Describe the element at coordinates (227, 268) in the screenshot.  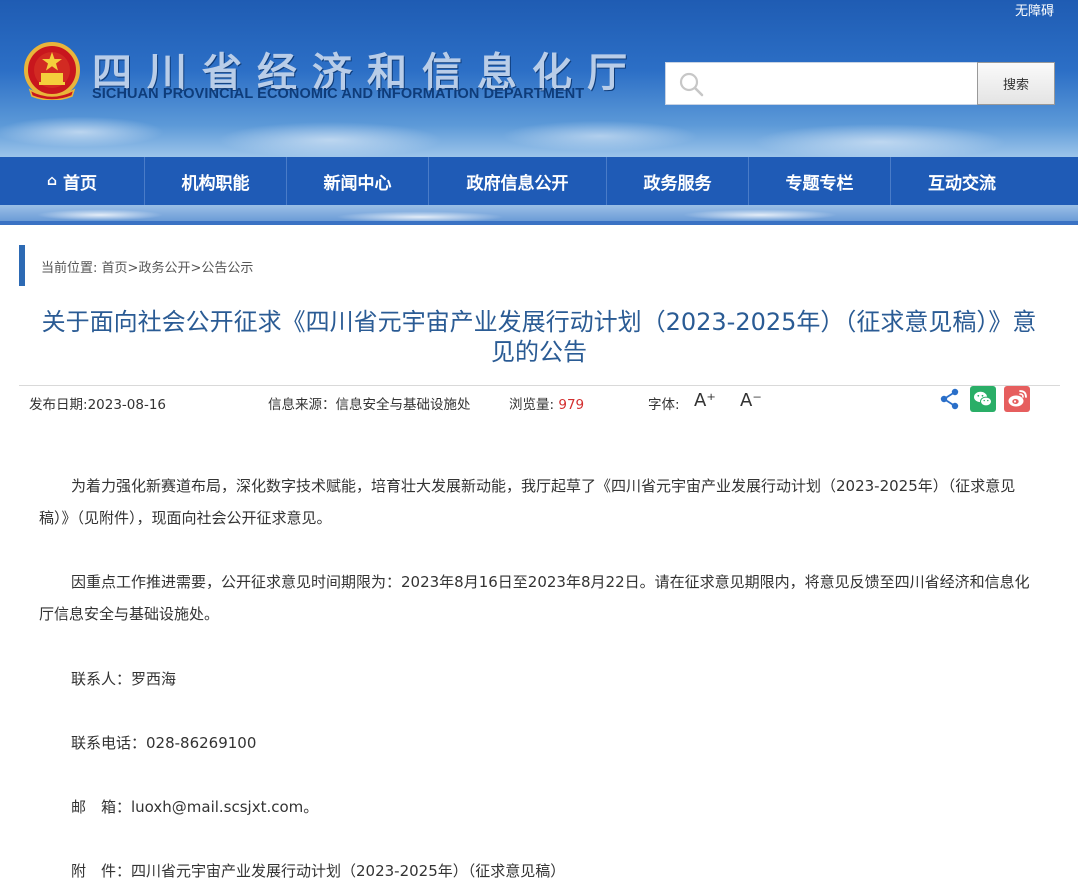
I see `breadcrumb-item-notices: 公告公示` at that location.